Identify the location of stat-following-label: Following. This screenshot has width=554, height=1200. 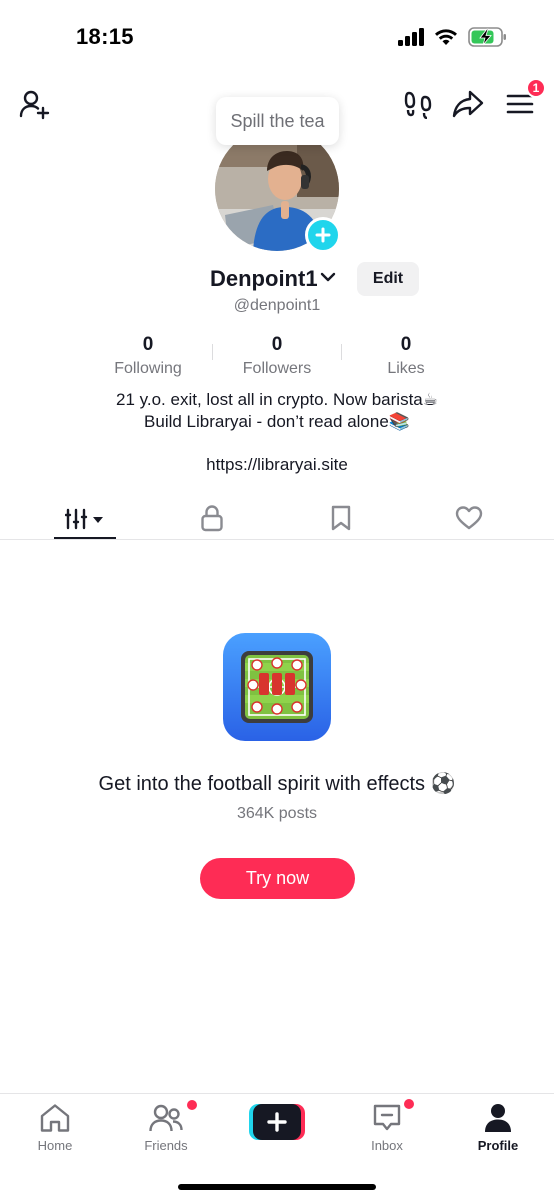
(148, 368).